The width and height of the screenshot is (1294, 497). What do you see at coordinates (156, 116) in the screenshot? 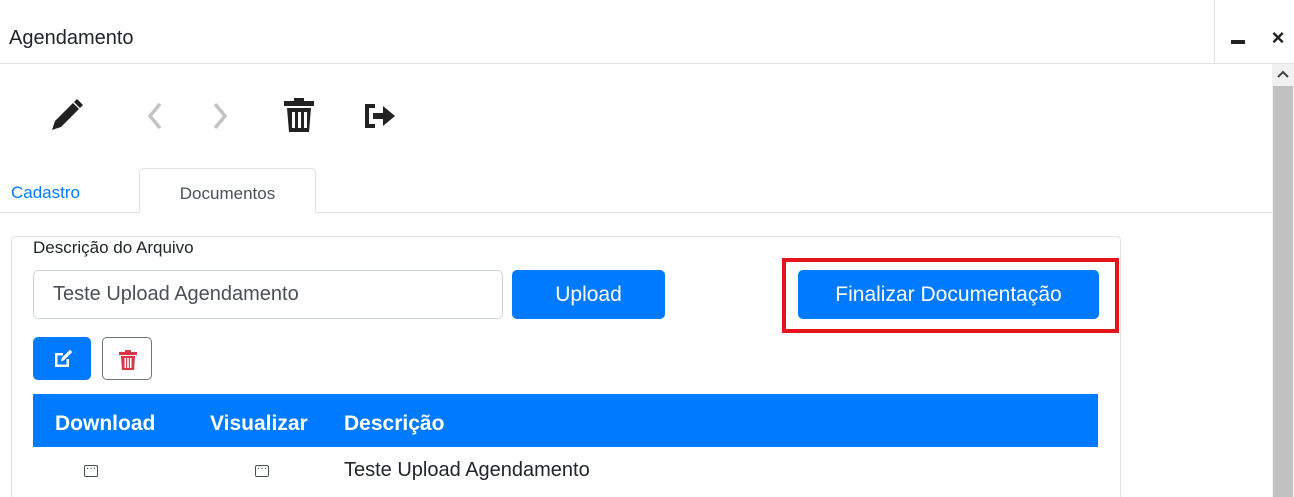
I see `chevron-left-icon` at bounding box center [156, 116].